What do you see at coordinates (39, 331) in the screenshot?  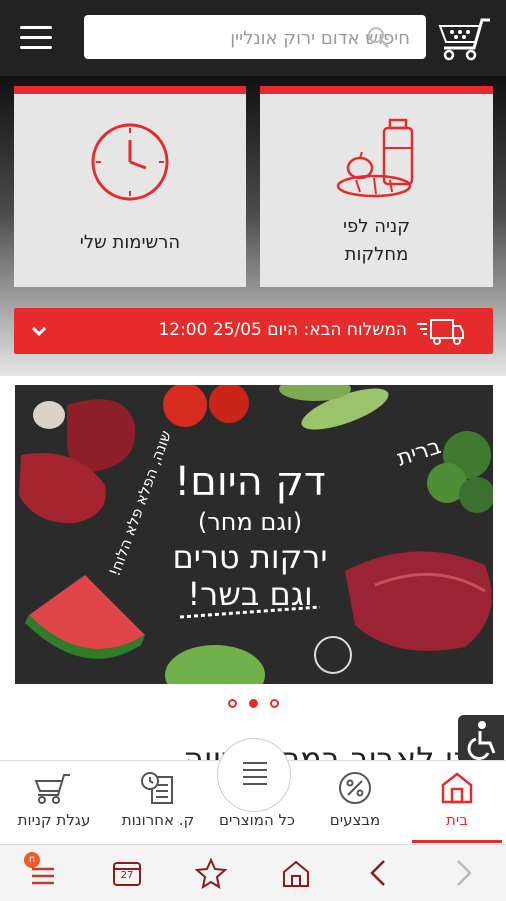 I see `chevron-down-icon` at bounding box center [39, 331].